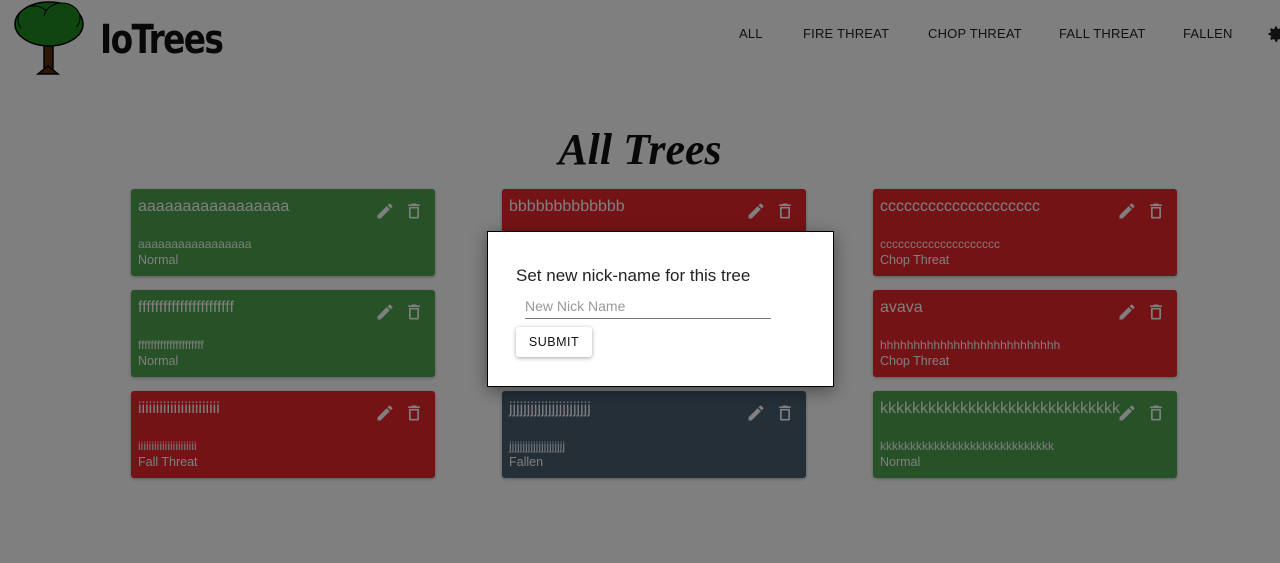 The width and height of the screenshot is (1280, 563). I want to click on nickname-input, so click(648, 306).